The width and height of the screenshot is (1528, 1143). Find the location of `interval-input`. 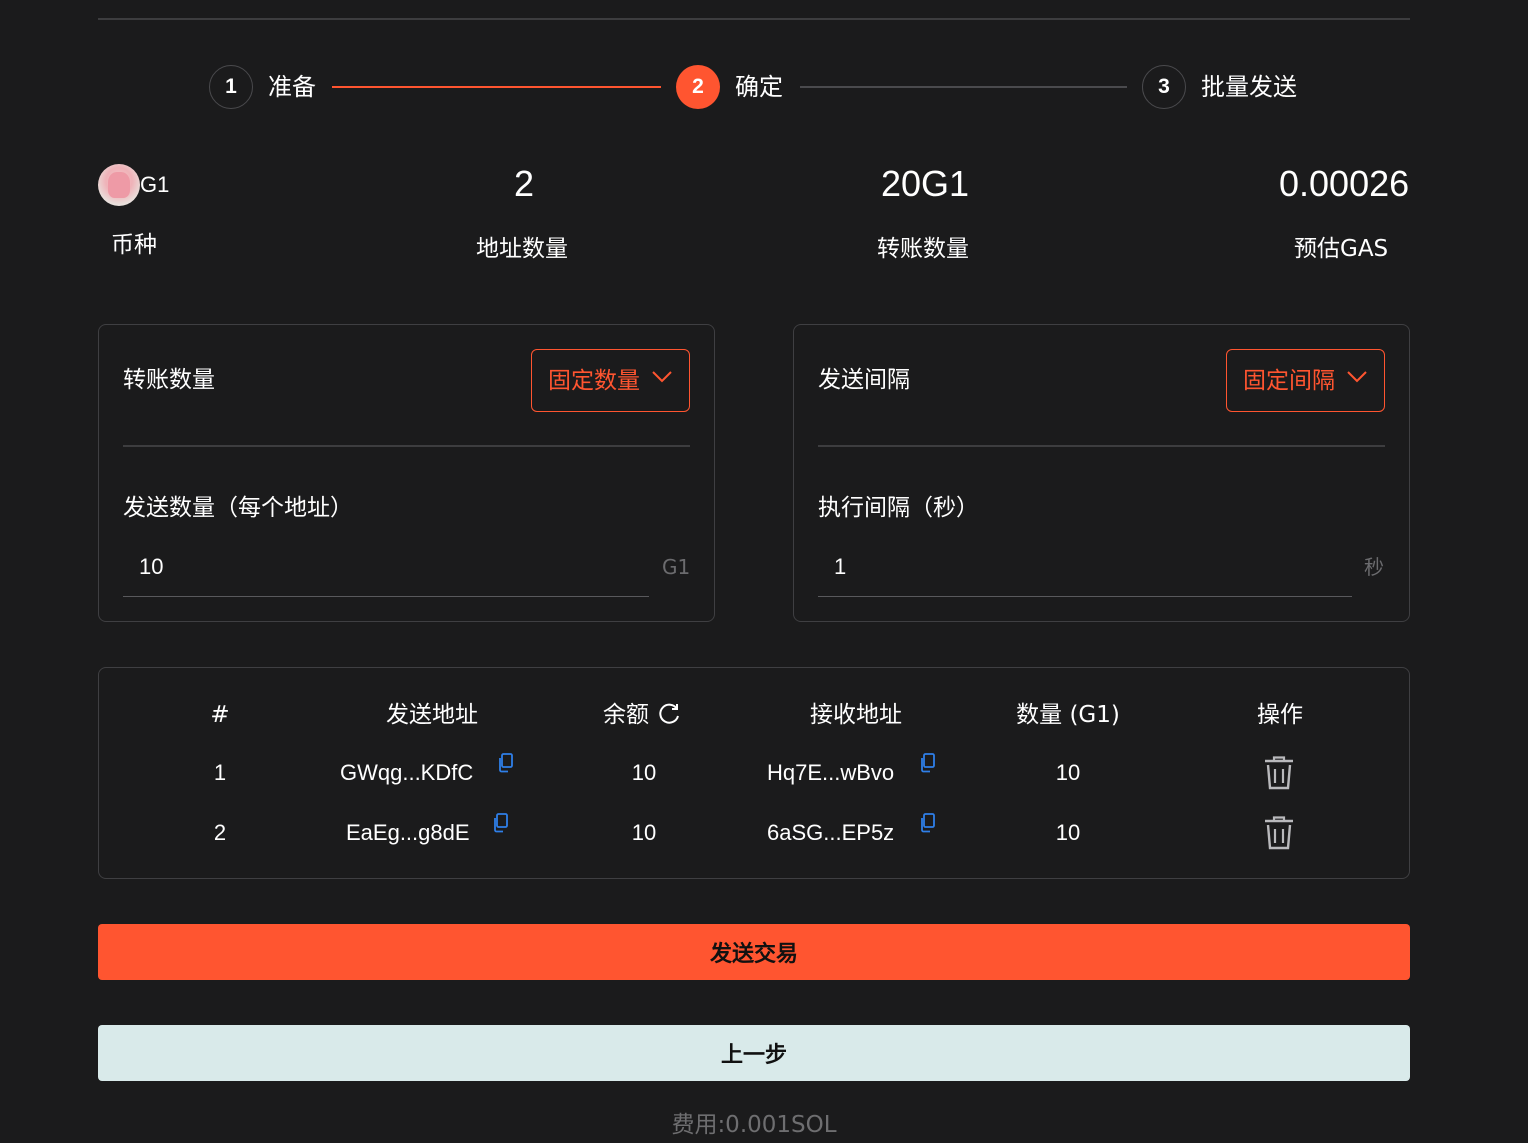

interval-input is located at coordinates (1074, 567).